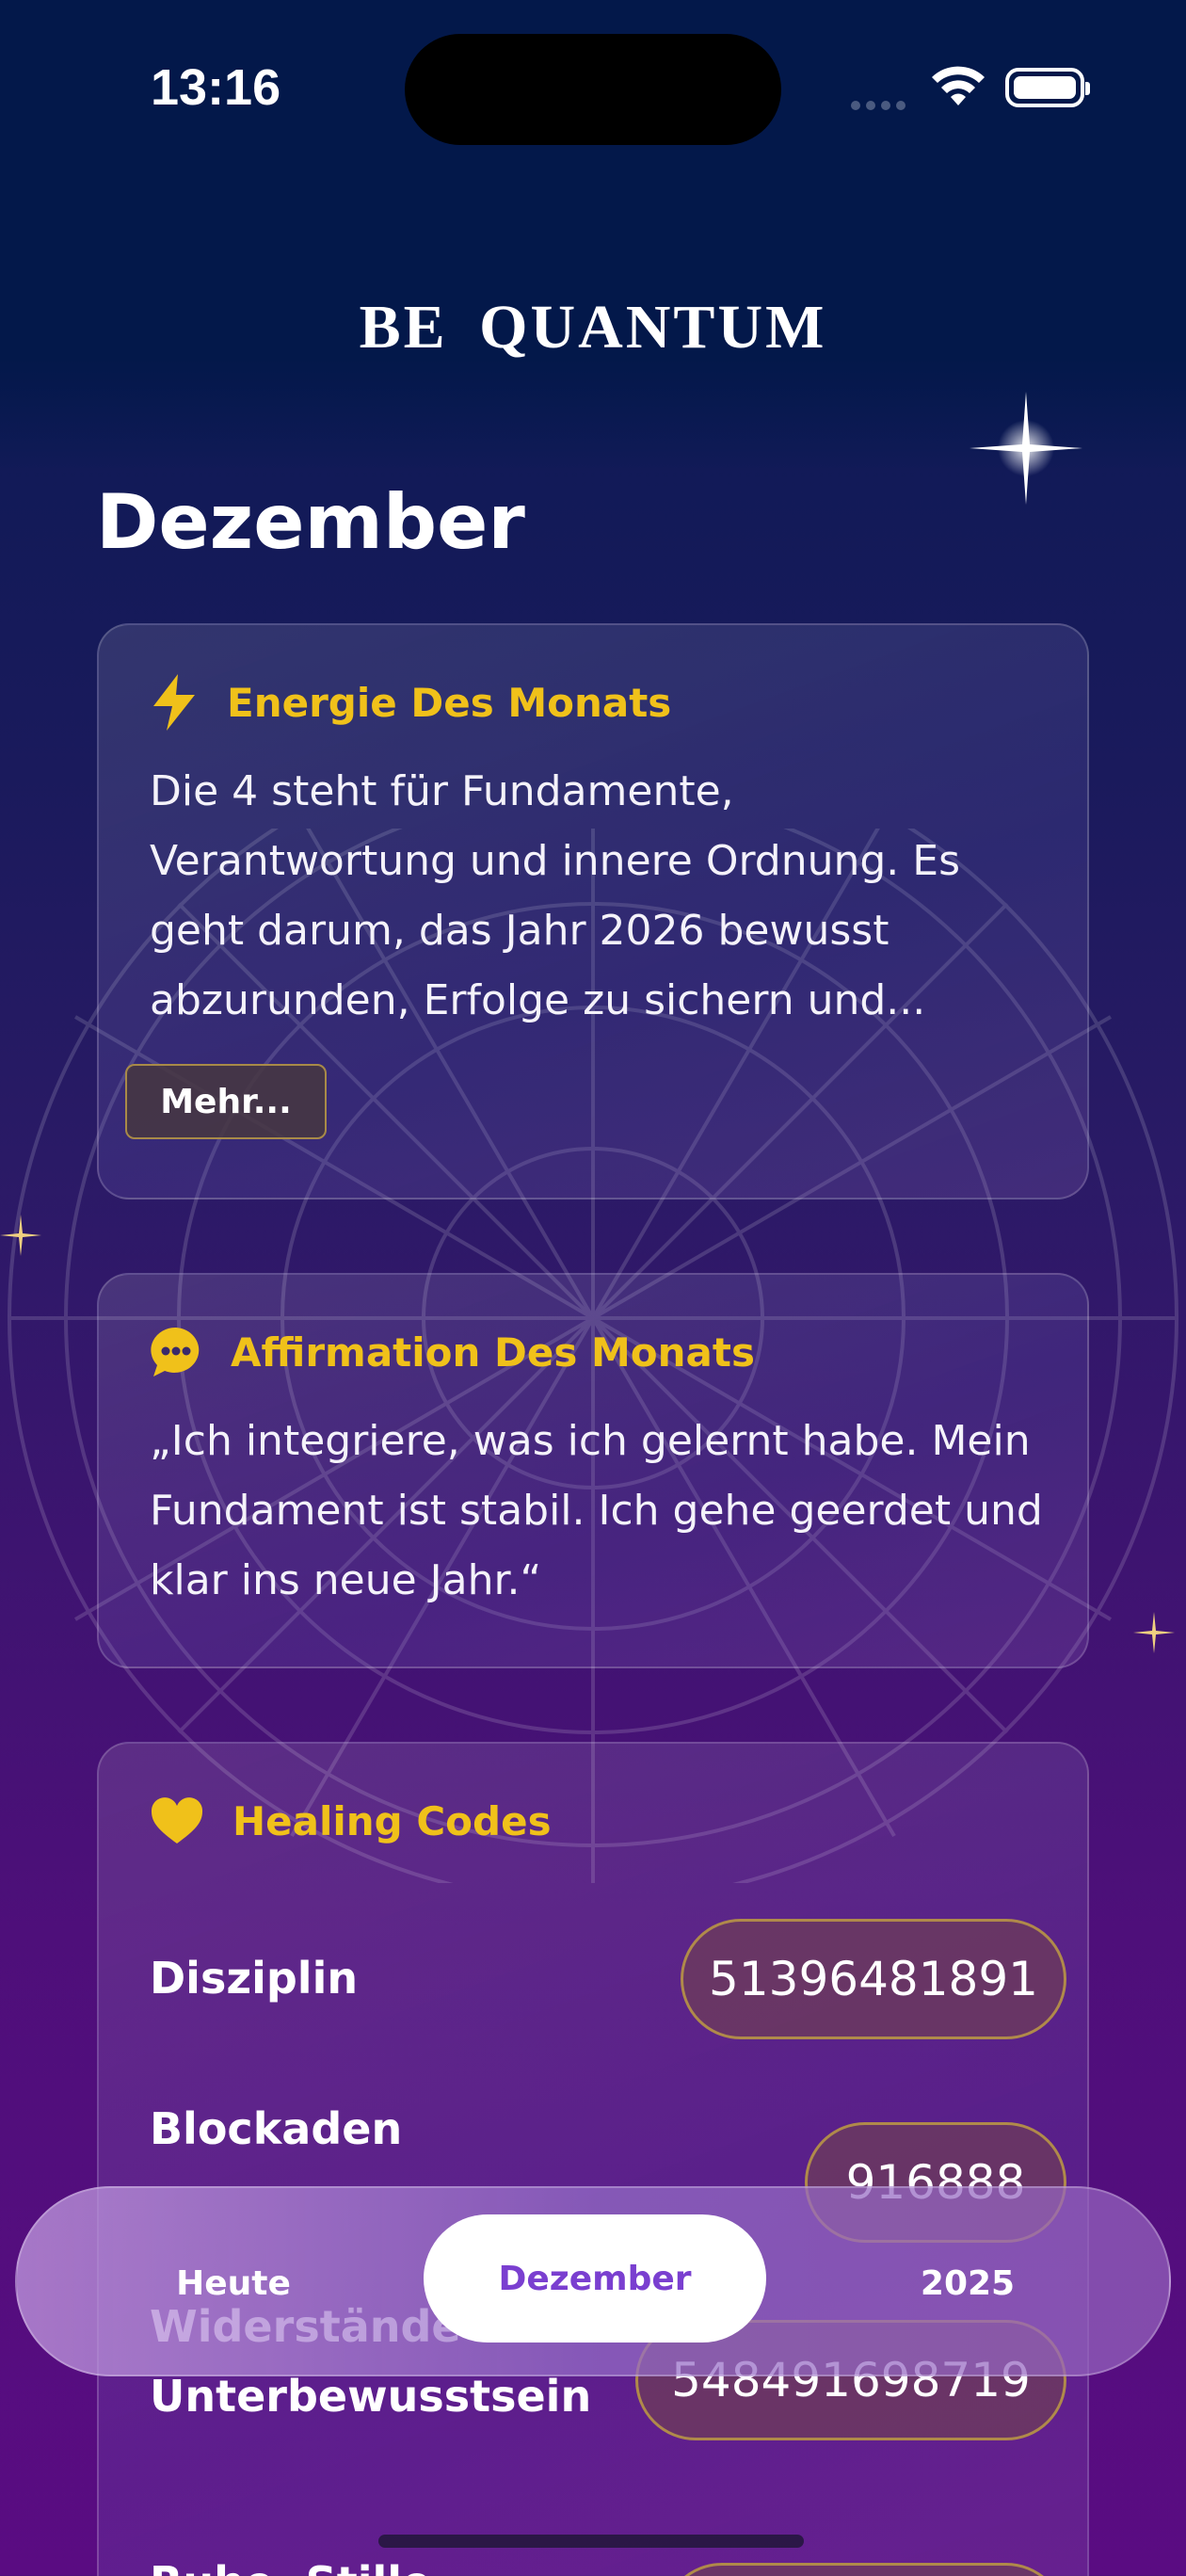 This screenshot has height=2576, width=1186. What do you see at coordinates (216, 87) in the screenshot?
I see `status-time: 13:16` at bounding box center [216, 87].